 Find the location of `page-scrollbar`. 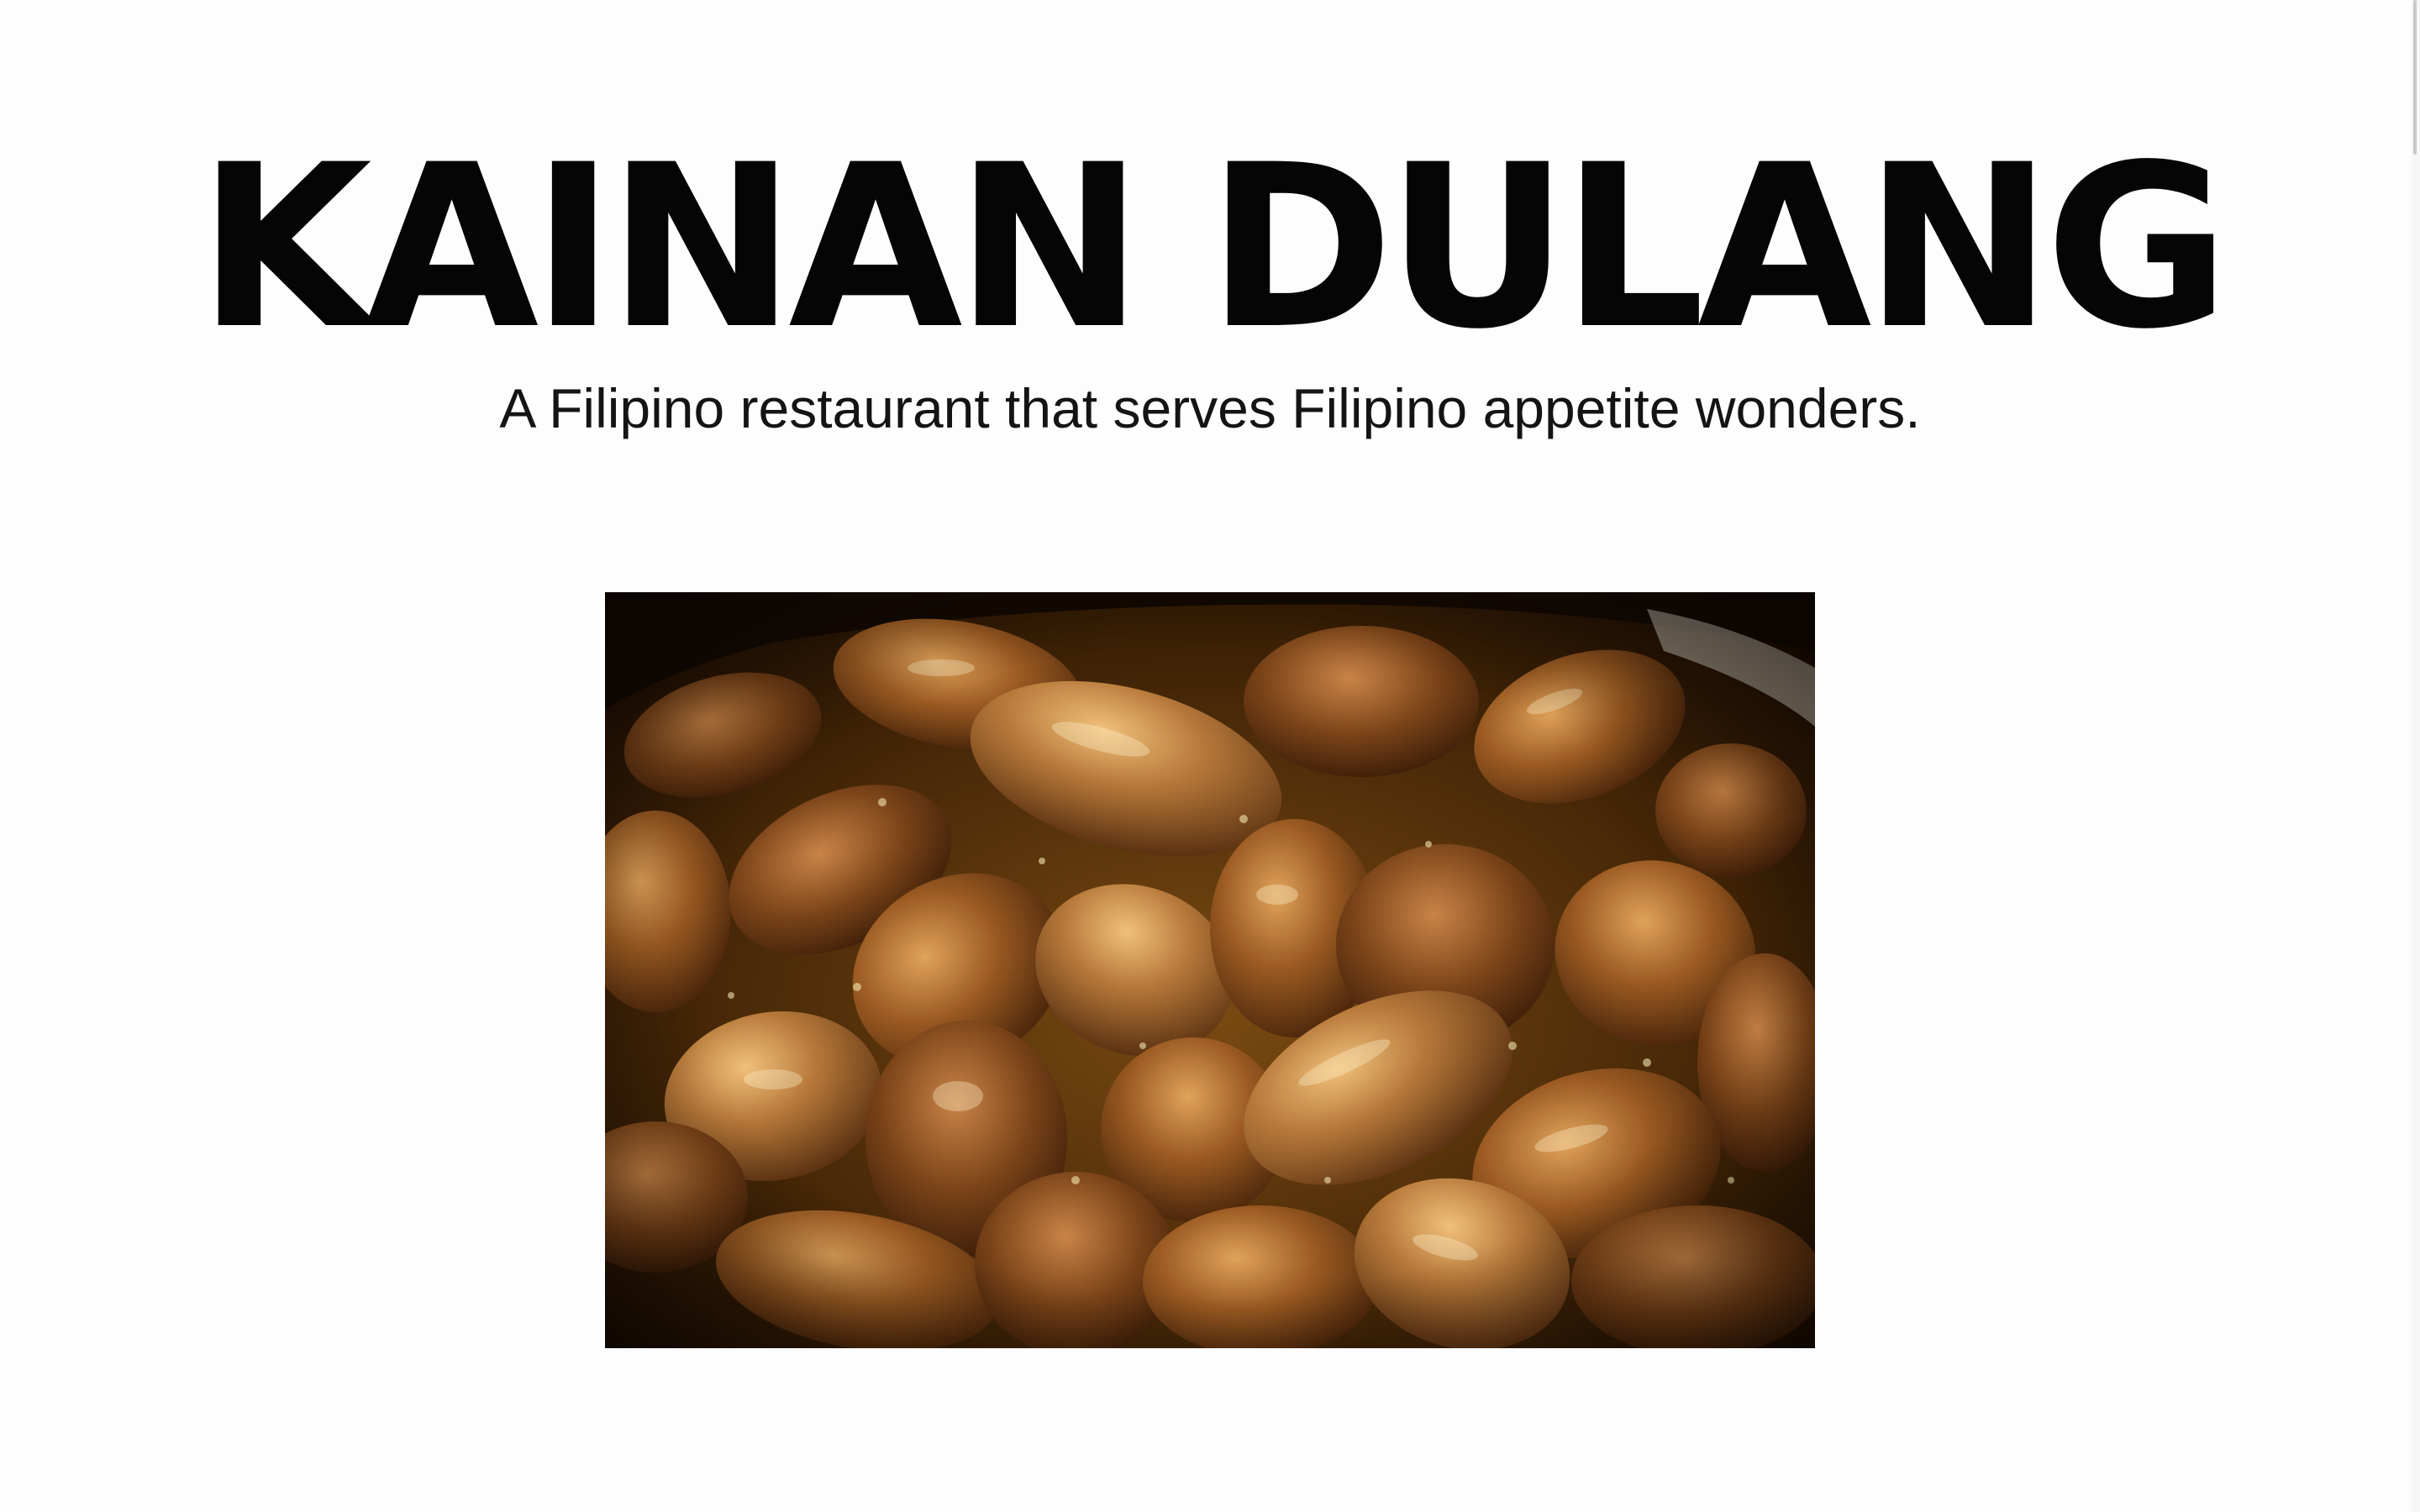

page-scrollbar is located at coordinates (2416, 756).